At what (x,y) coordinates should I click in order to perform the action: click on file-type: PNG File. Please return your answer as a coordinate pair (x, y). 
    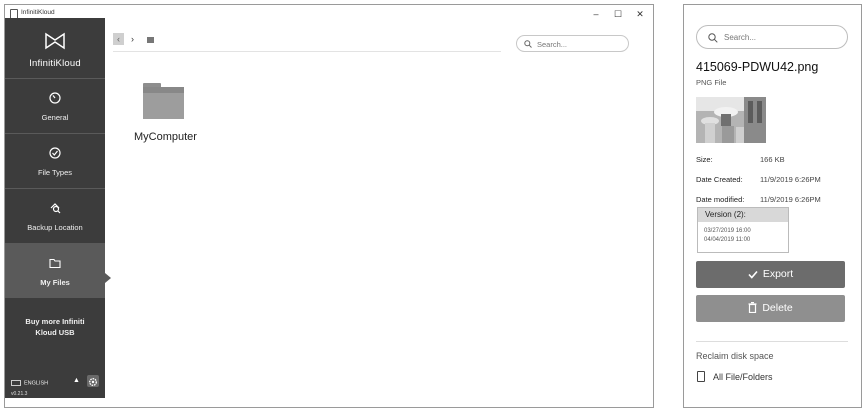
    Looking at the image, I should click on (711, 82).